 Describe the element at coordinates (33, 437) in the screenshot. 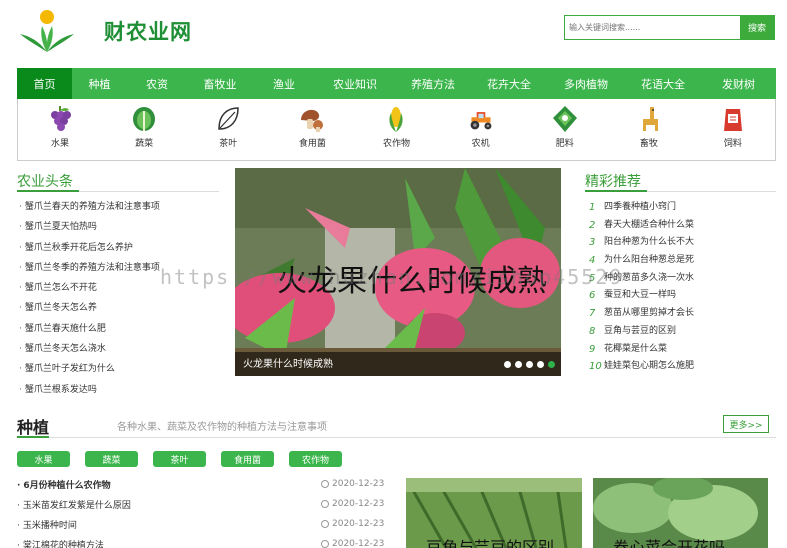

I see `title-underline` at that location.